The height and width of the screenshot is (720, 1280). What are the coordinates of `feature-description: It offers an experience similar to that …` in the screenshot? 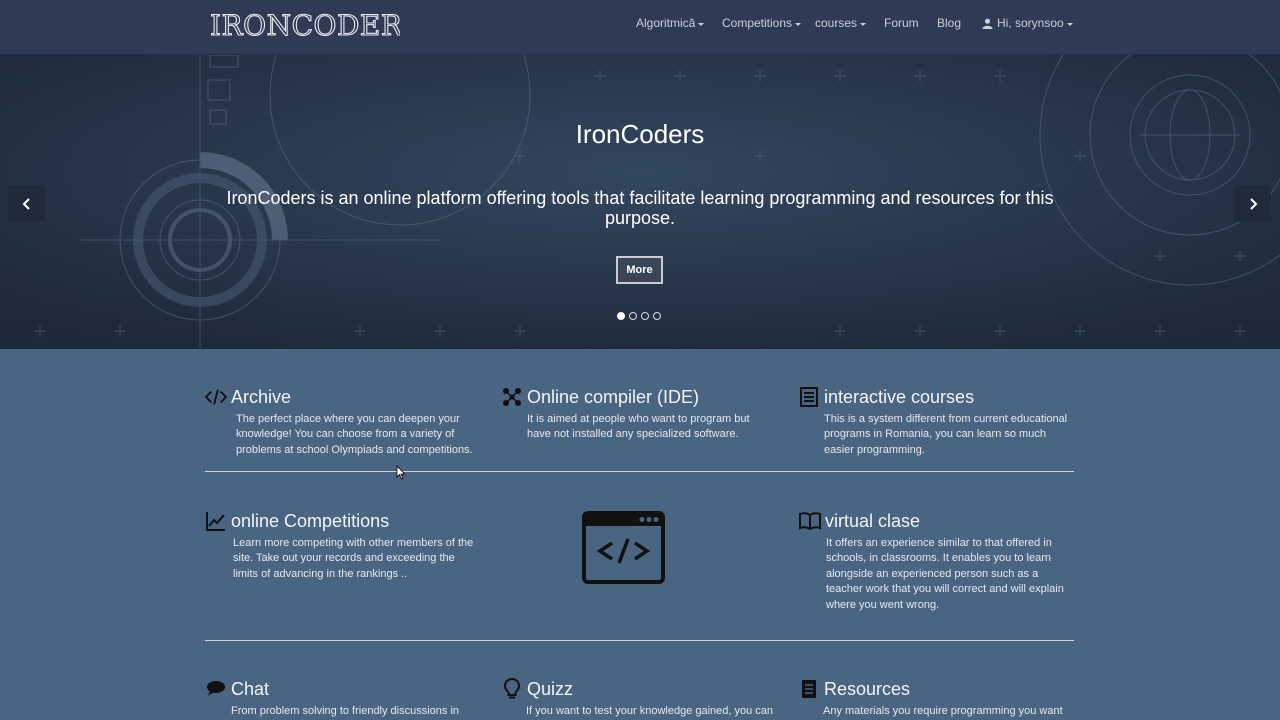 It's located at (945, 574).